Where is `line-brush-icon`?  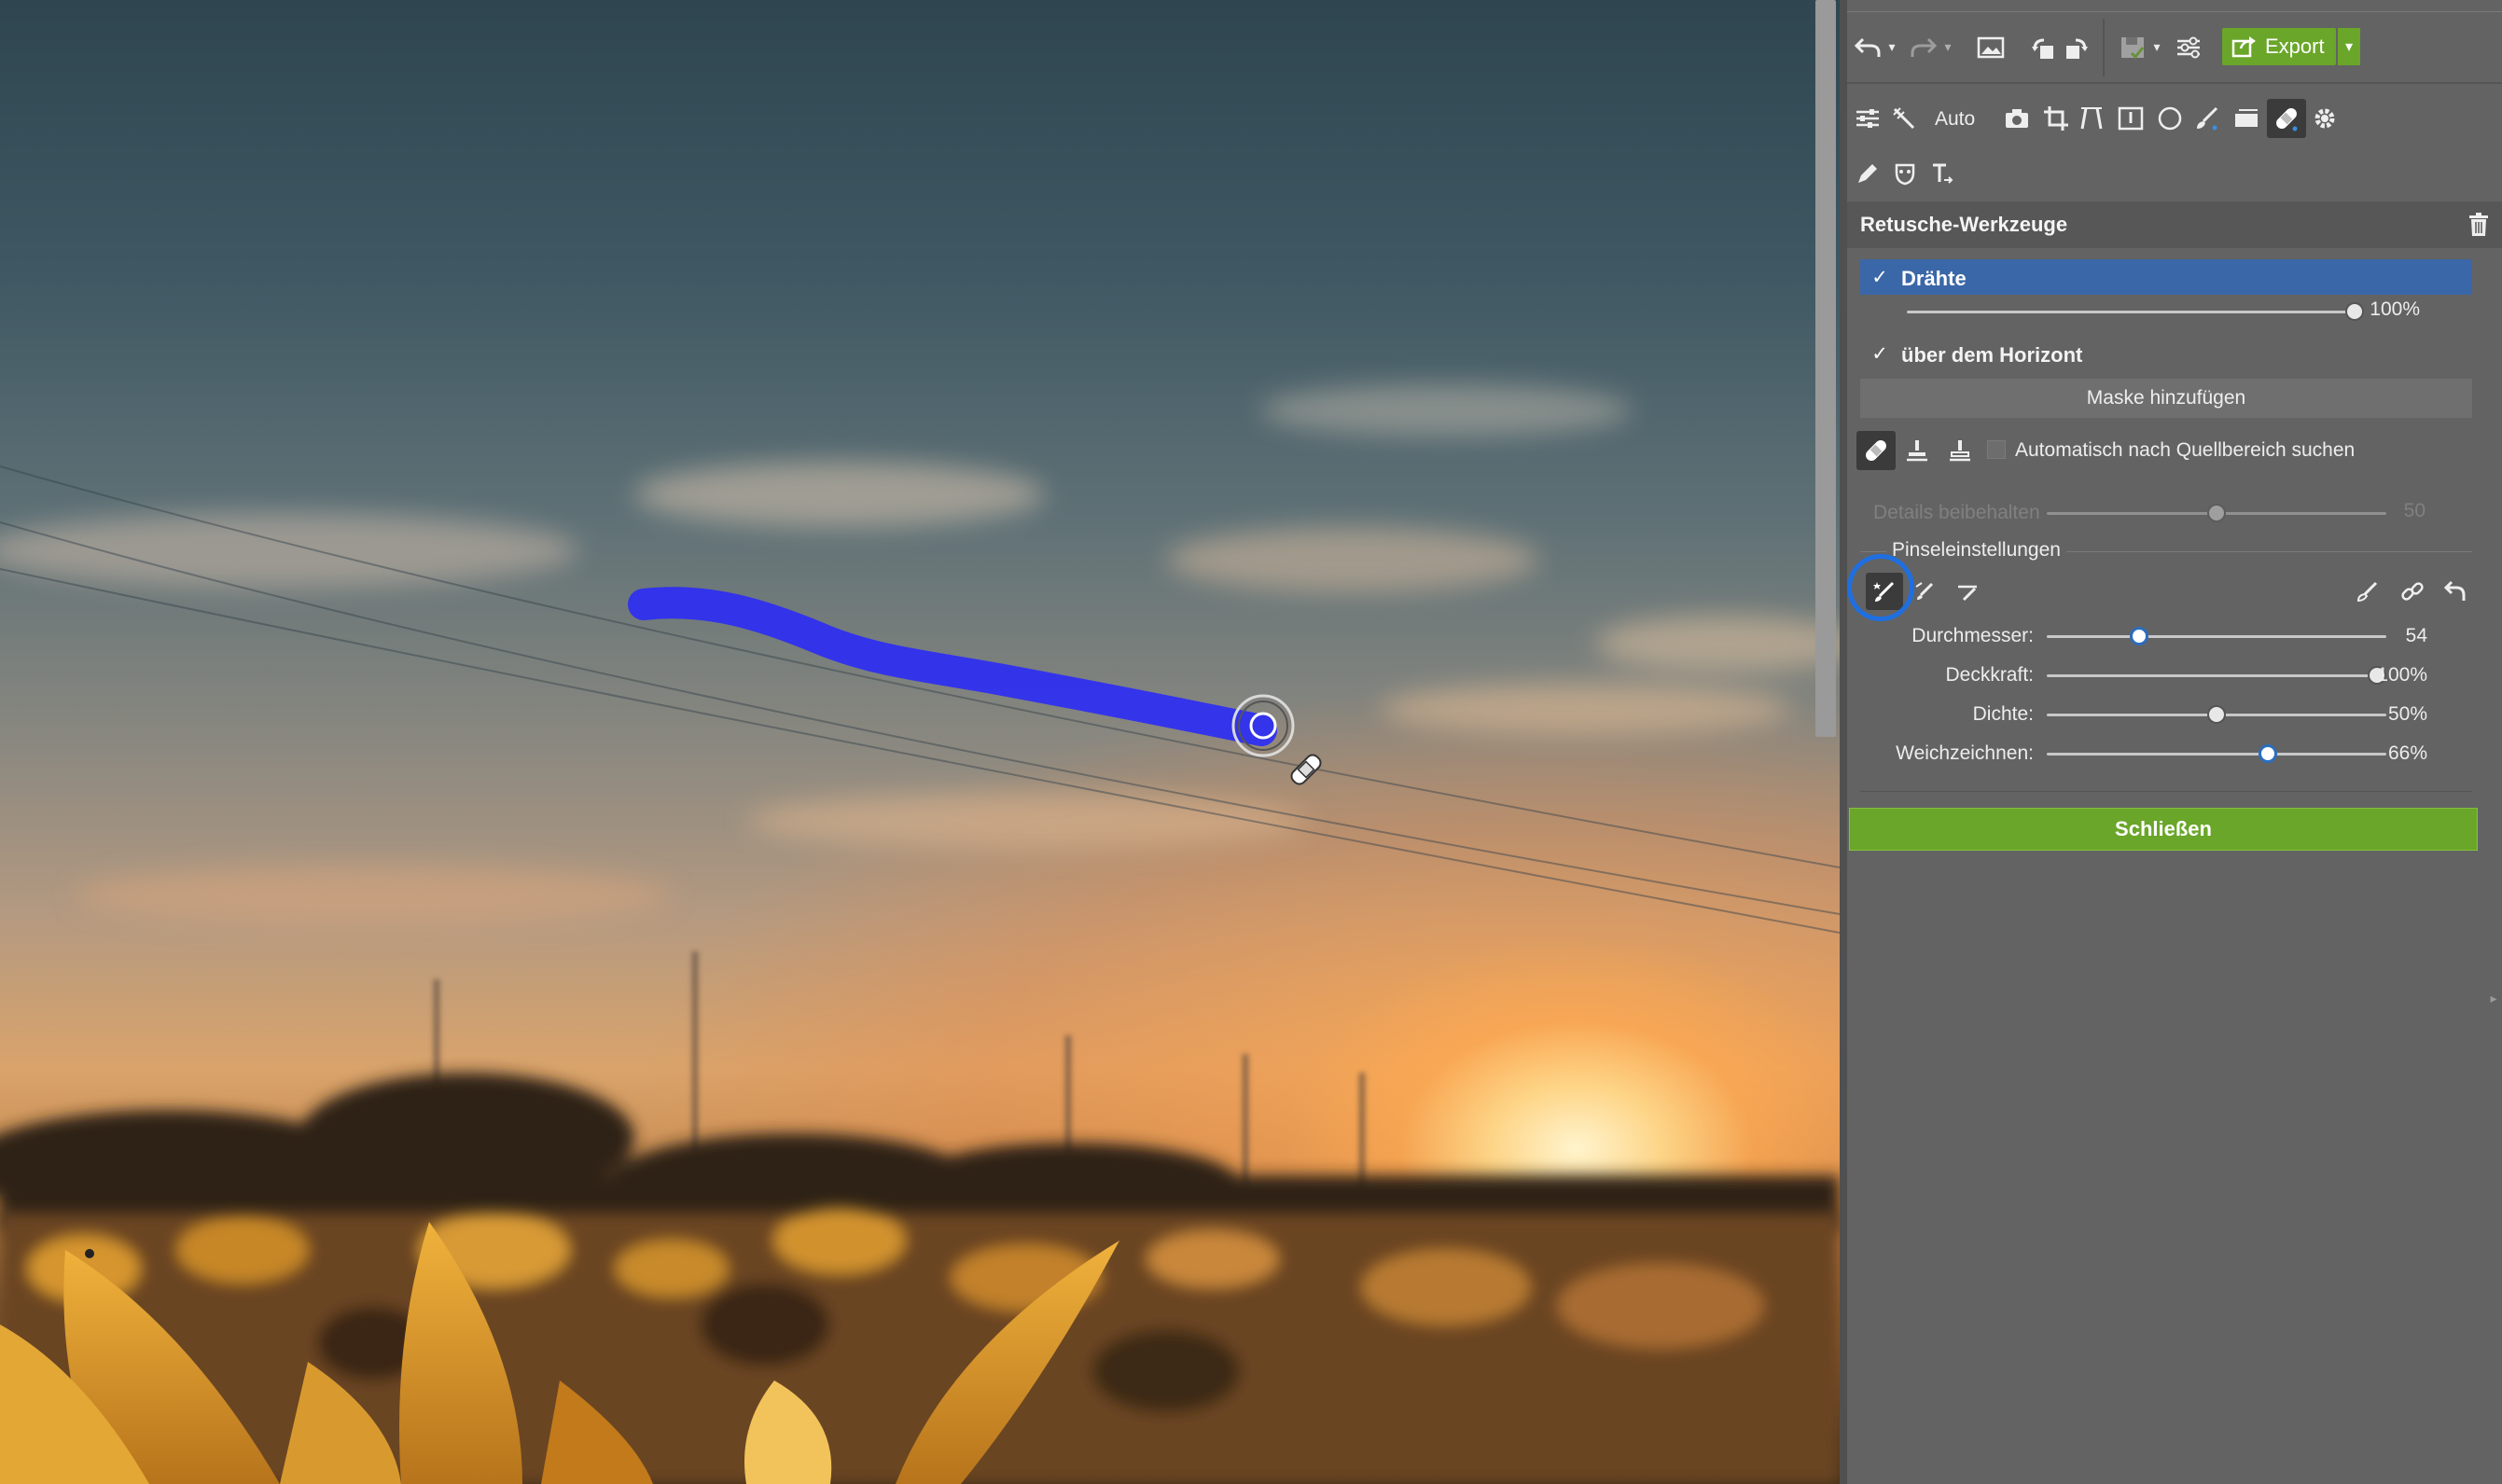 line-brush-icon is located at coordinates (1926, 591).